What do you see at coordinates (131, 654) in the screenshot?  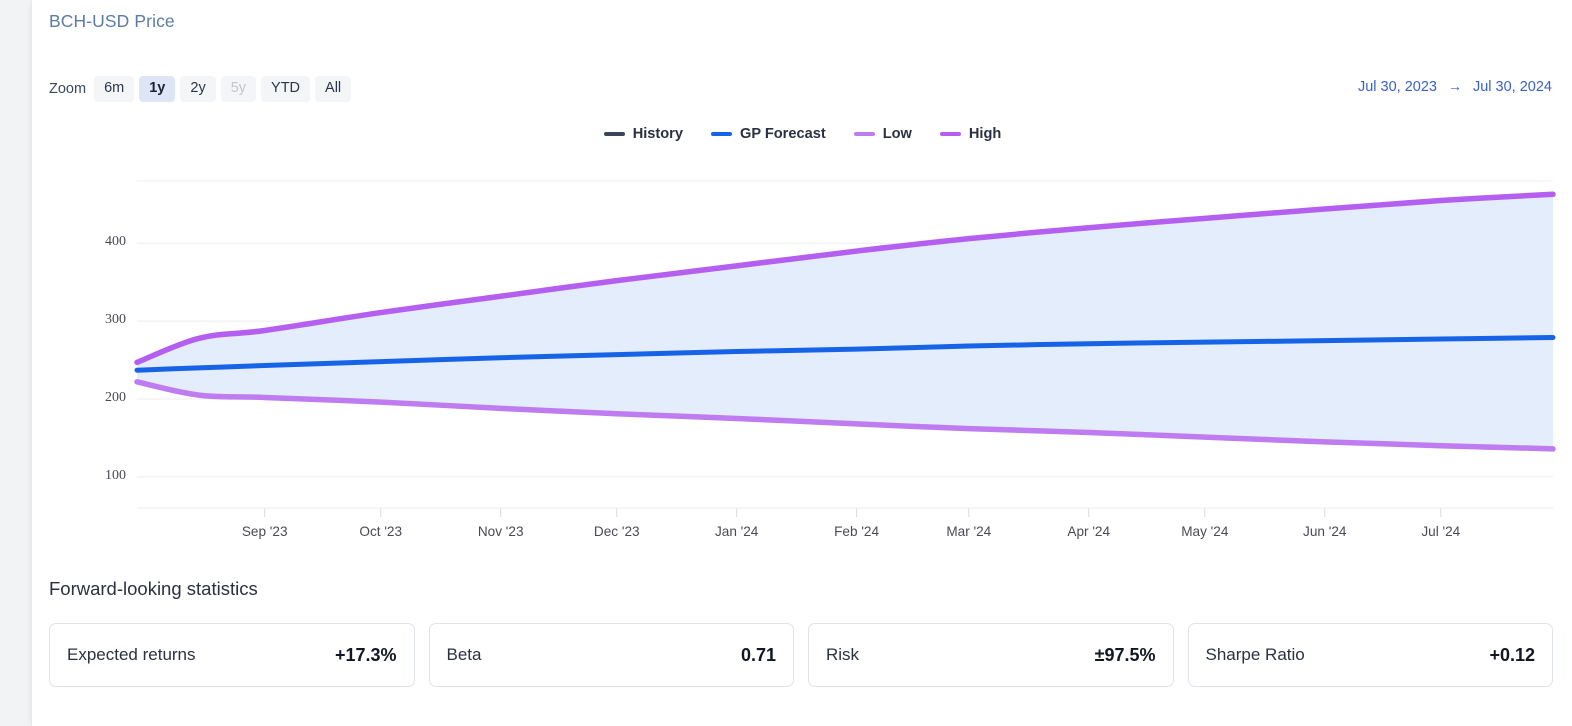 I see `stat-label: Expected returns` at bounding box center [131, 654].